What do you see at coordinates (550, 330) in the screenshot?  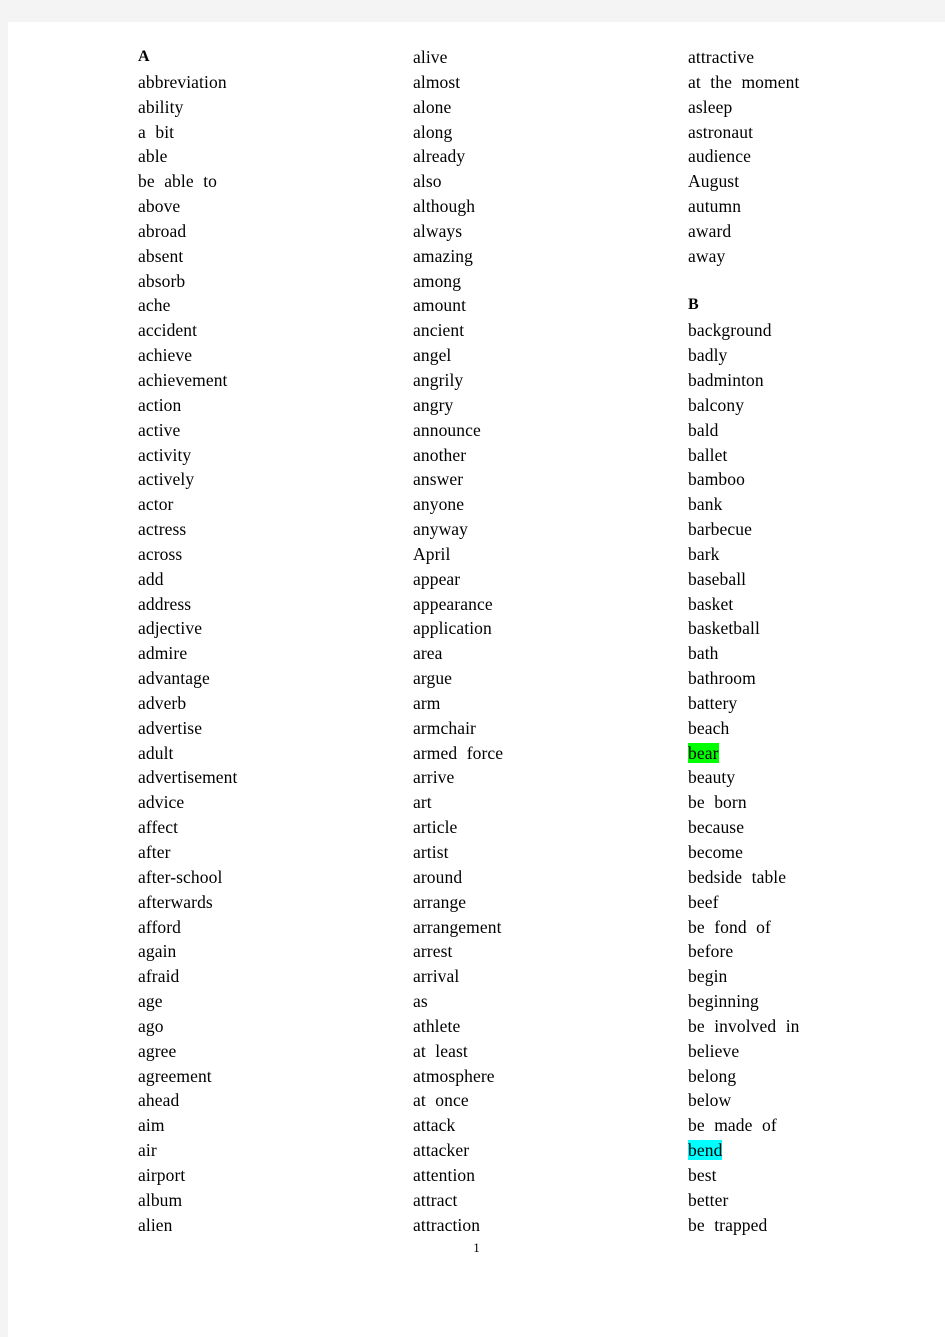 I see `word-entry: ancient` at bounding box center [550, 330].